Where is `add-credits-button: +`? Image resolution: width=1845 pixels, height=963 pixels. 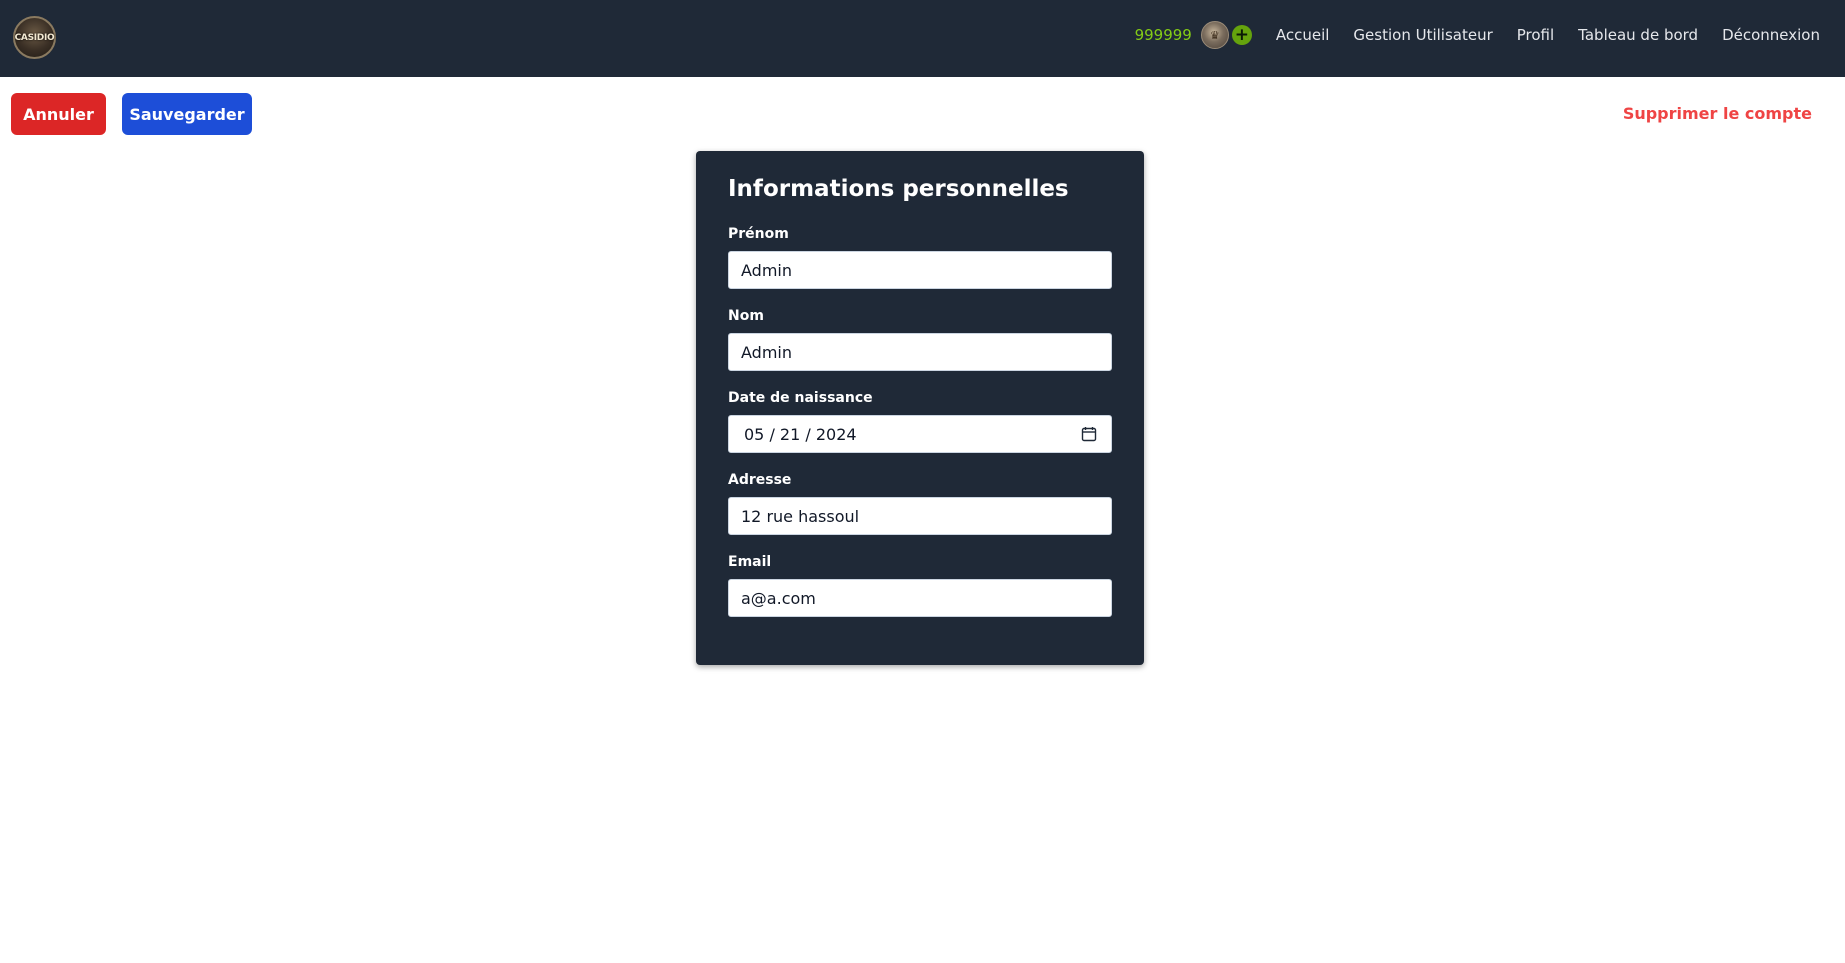 add-credits-button: + is located at coordinates (1241, 35).